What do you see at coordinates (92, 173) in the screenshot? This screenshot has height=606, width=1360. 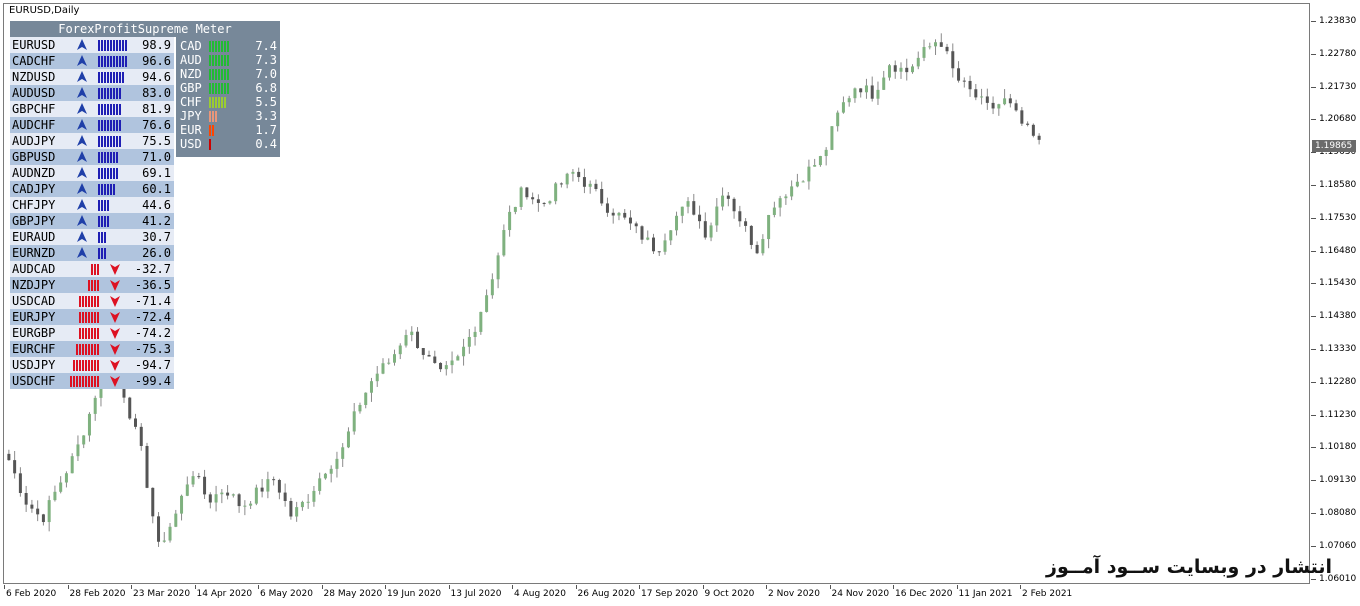 I see `pair-row: AUDNZD 69.1` at bounding box center [92, 173].